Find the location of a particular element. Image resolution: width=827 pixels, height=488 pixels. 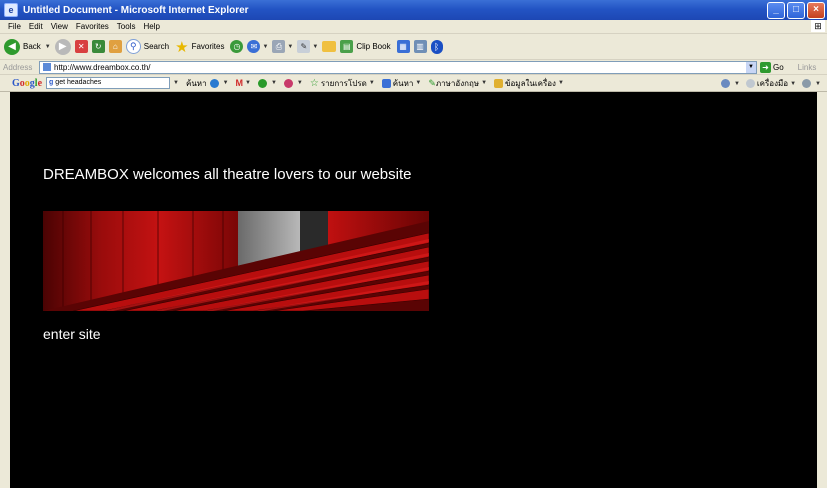

folder-button is located at coordinates (329, 47).